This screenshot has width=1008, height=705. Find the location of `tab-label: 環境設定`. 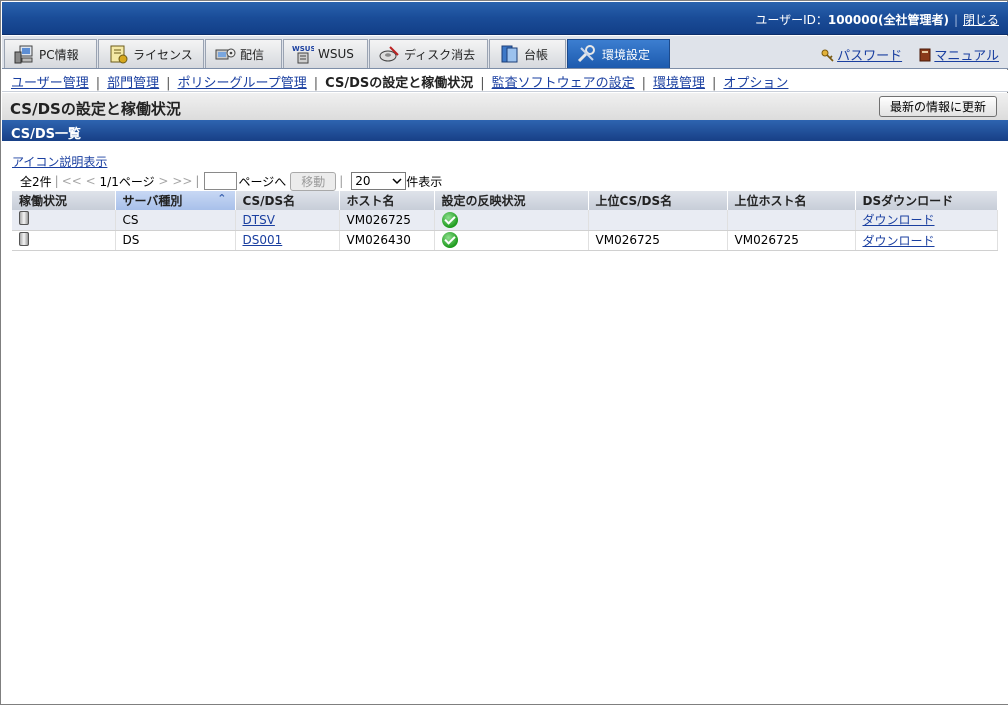

tab-label: 環境設定 is located at coordinates (626, 54).